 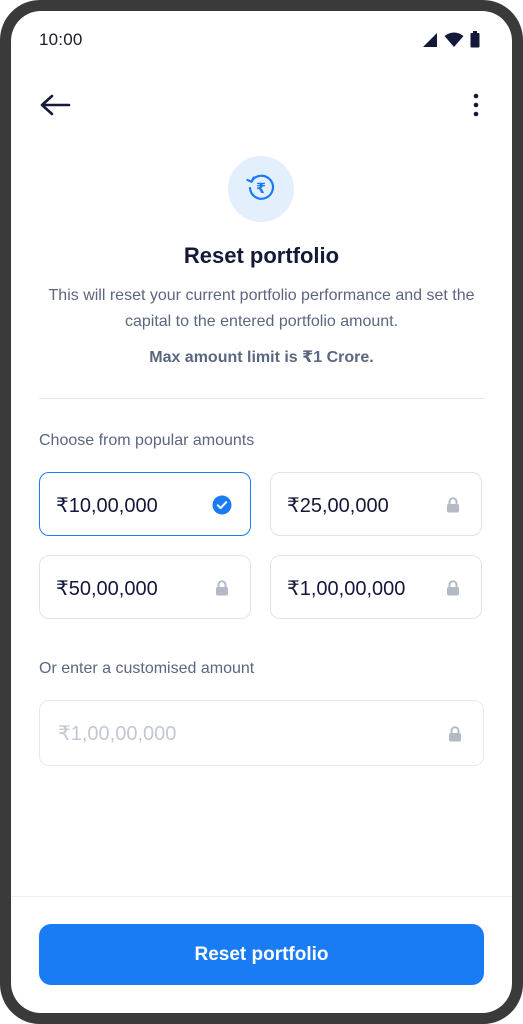 What do you see at coordinates (147, 440) in the screenshot?
I see `popular-amounts-label: Choose from popular amounts` at bounding box center [147, 440].